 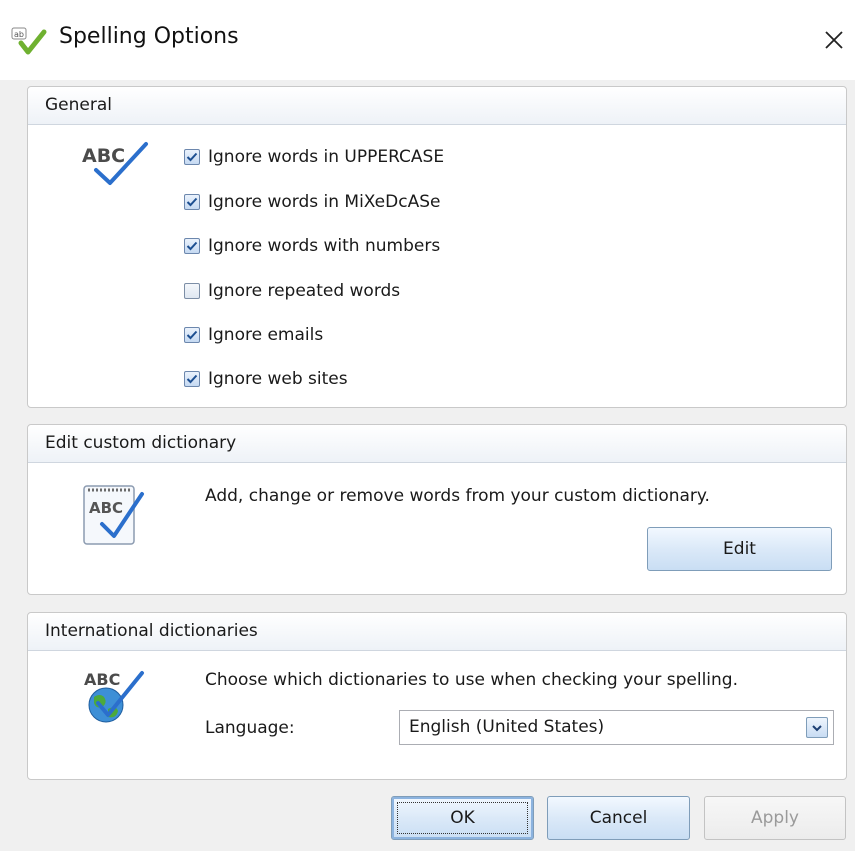 What do you see at coordinates (437, 632) in the screenshot?
I see `international-dictionaries-header: International dictionaries` at bounding box center [437, 632].